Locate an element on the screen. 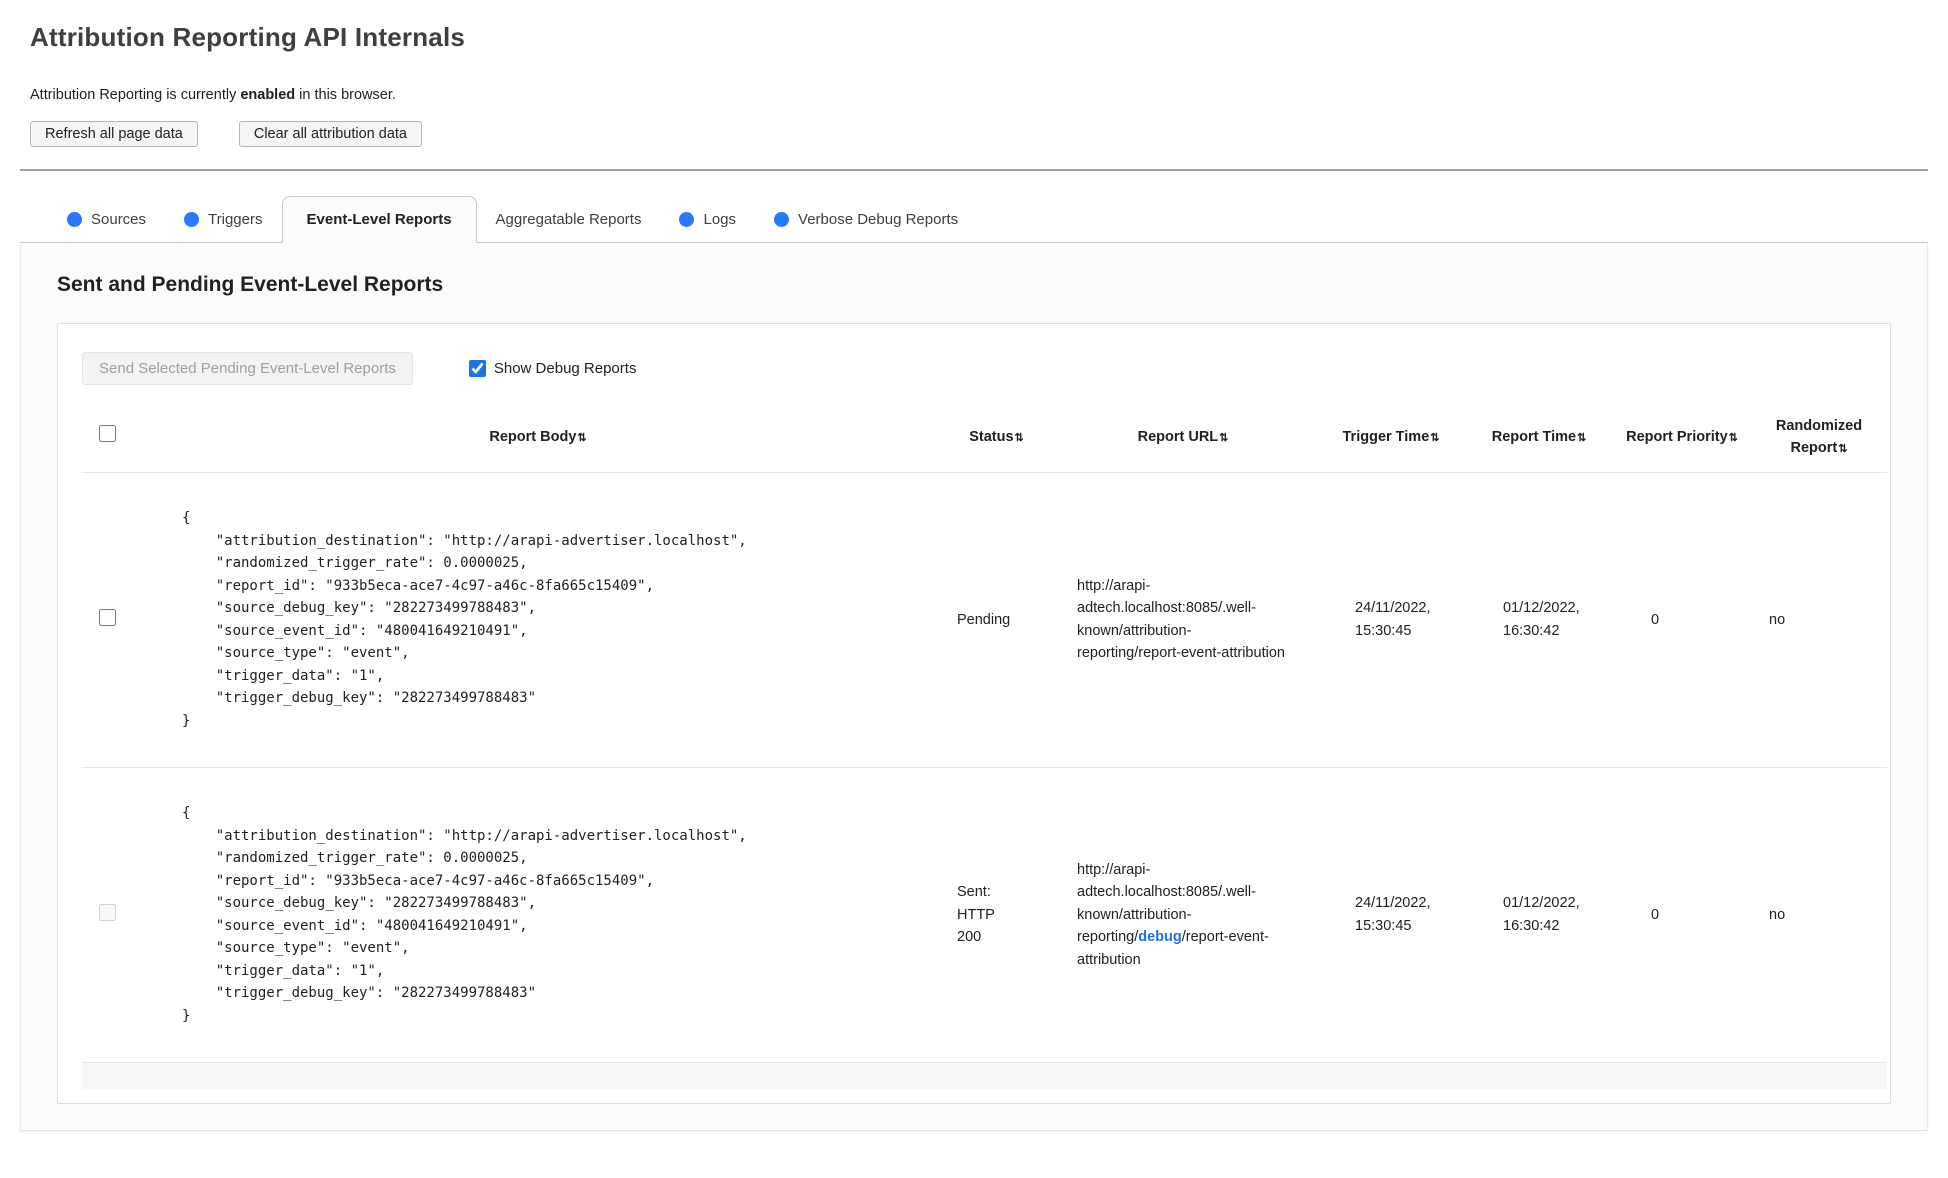  col-header-report-url: Report URL⇅ is located at coordinates (1183, 438).